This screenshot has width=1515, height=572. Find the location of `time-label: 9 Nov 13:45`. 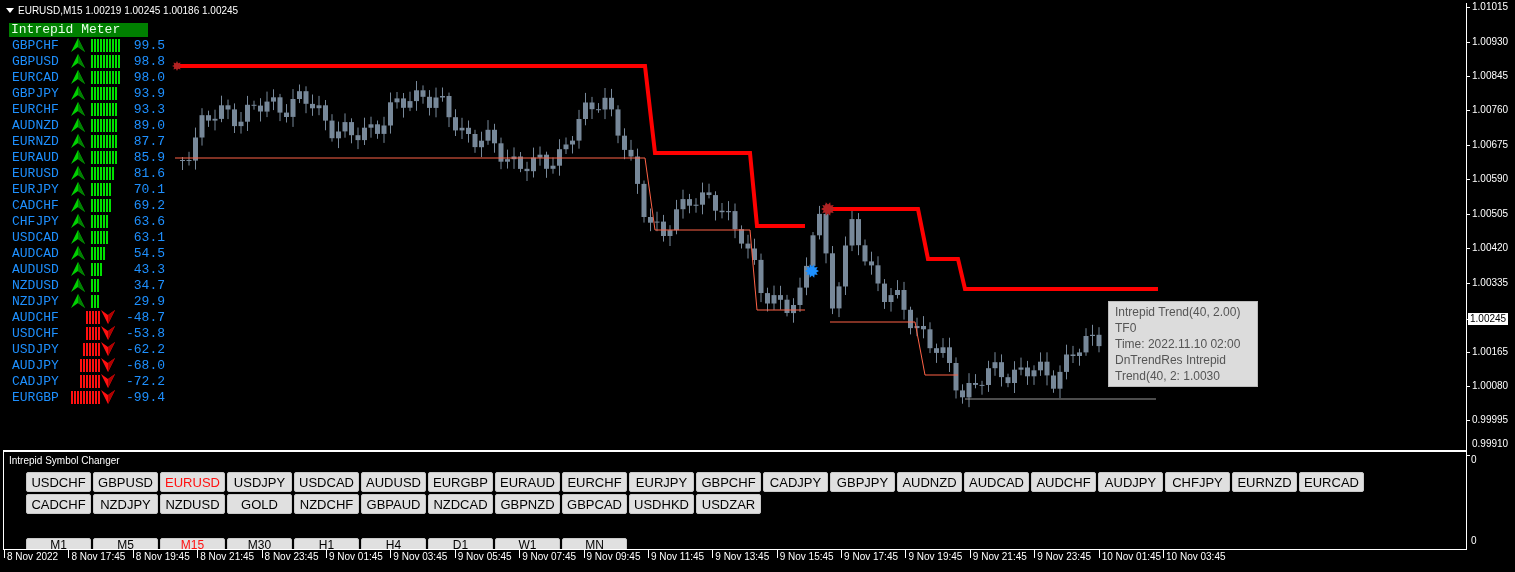

time-label: 9 Nov 13:45 is located at coordinates (744, 554).